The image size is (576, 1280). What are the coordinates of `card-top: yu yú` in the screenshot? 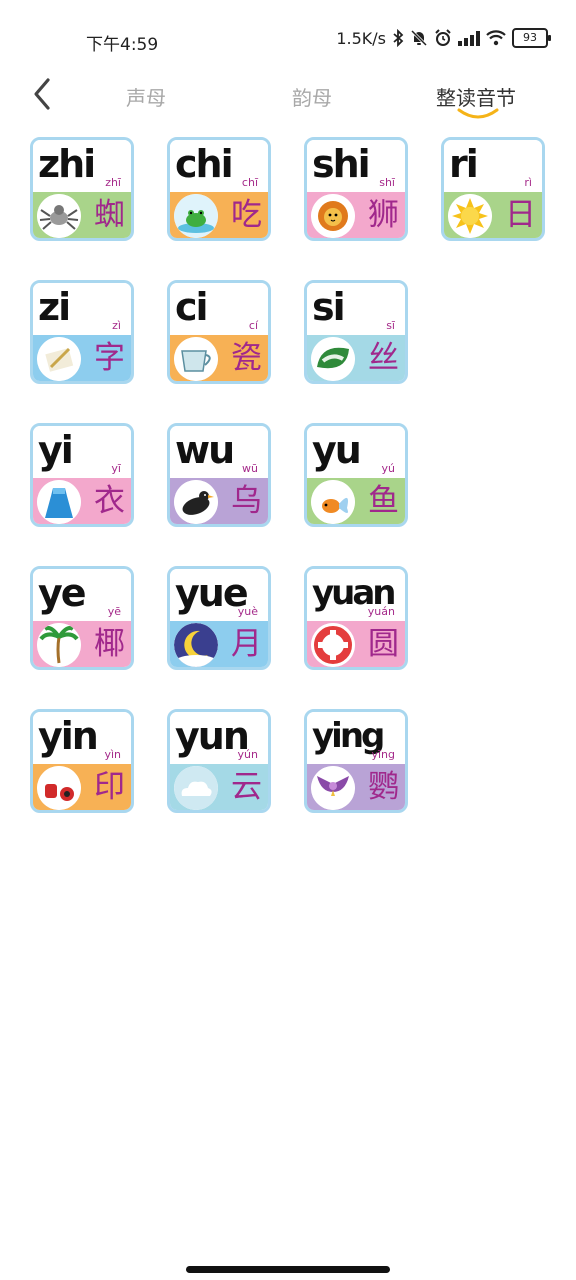 It's located at (356, 452).